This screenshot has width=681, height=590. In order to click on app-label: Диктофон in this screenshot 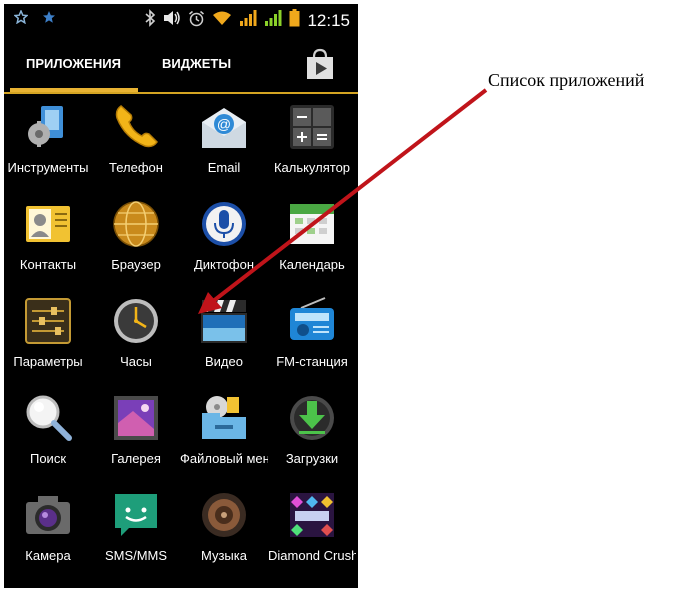, I will do `click(224, 264)`.